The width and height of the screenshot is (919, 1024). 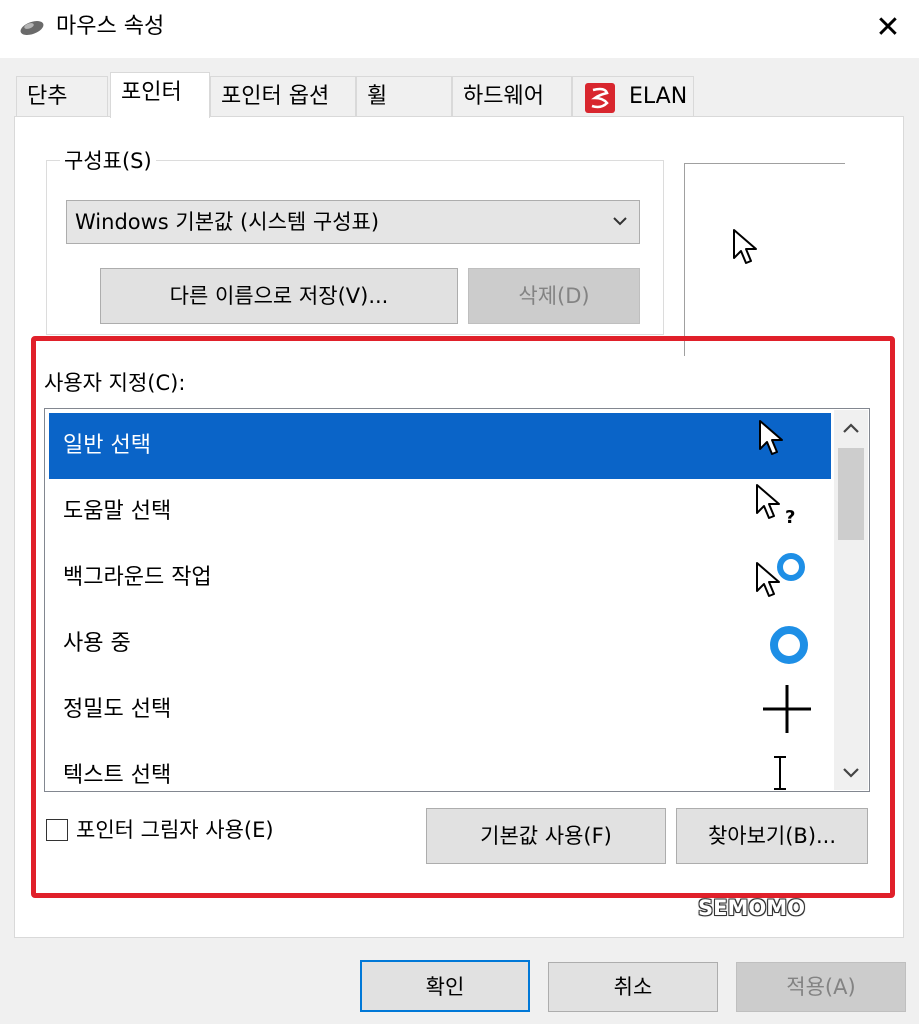 What do you see at coordinates (851, 773) in the screenshot?
I see `scroll-down-arrow-icon` at bounding box center [851, 773].